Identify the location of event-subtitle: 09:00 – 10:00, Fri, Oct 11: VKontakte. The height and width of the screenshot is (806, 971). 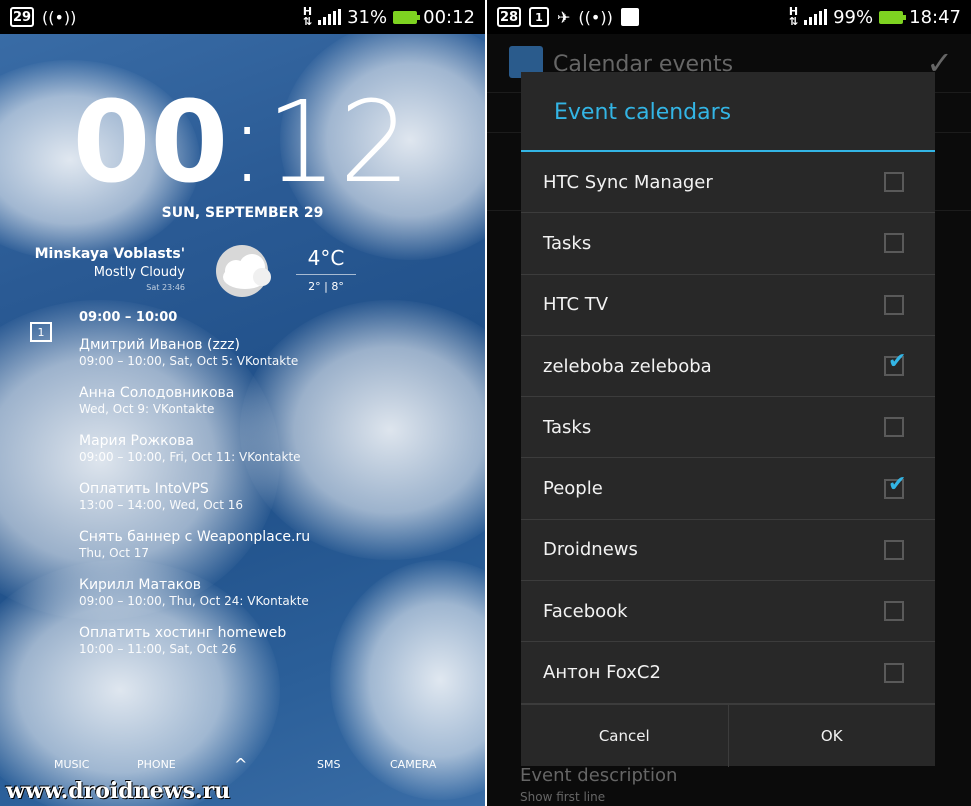
(190, 457).